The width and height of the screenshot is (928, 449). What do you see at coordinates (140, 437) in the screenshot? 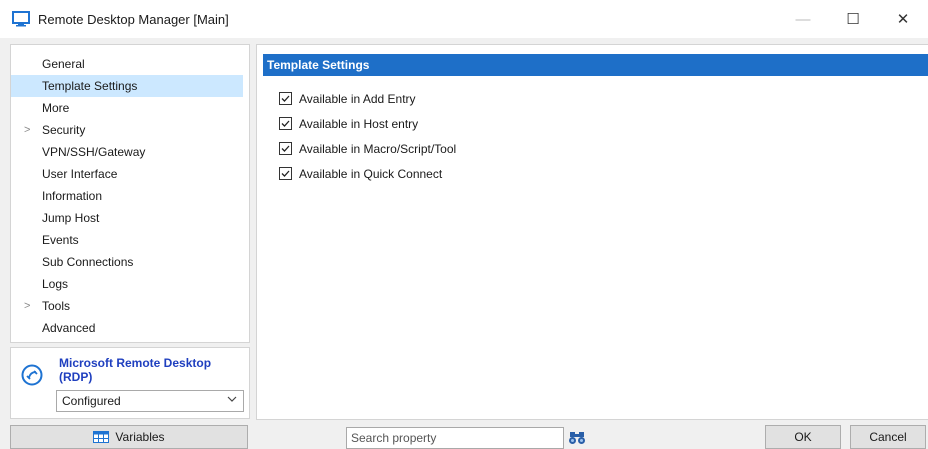
I see `variables-label: Variables` at bounding box center [140, 437].